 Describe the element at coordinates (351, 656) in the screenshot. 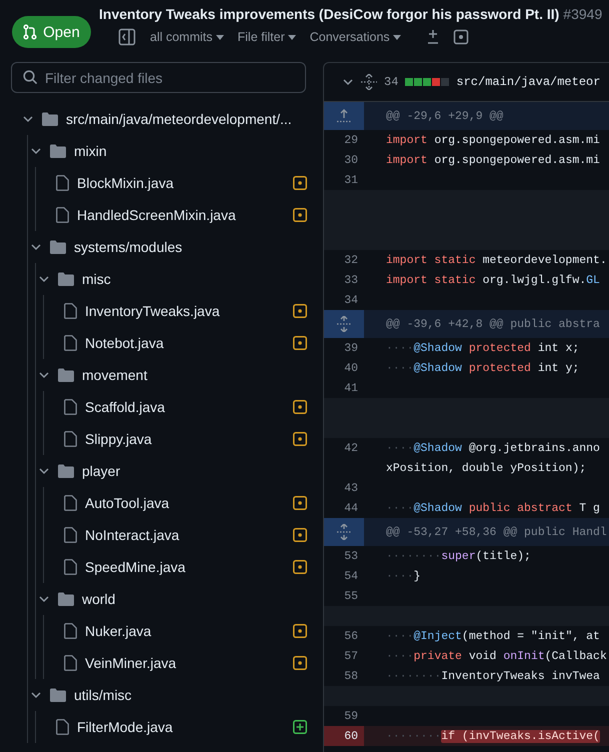

I see `line-number: 57` at that location.